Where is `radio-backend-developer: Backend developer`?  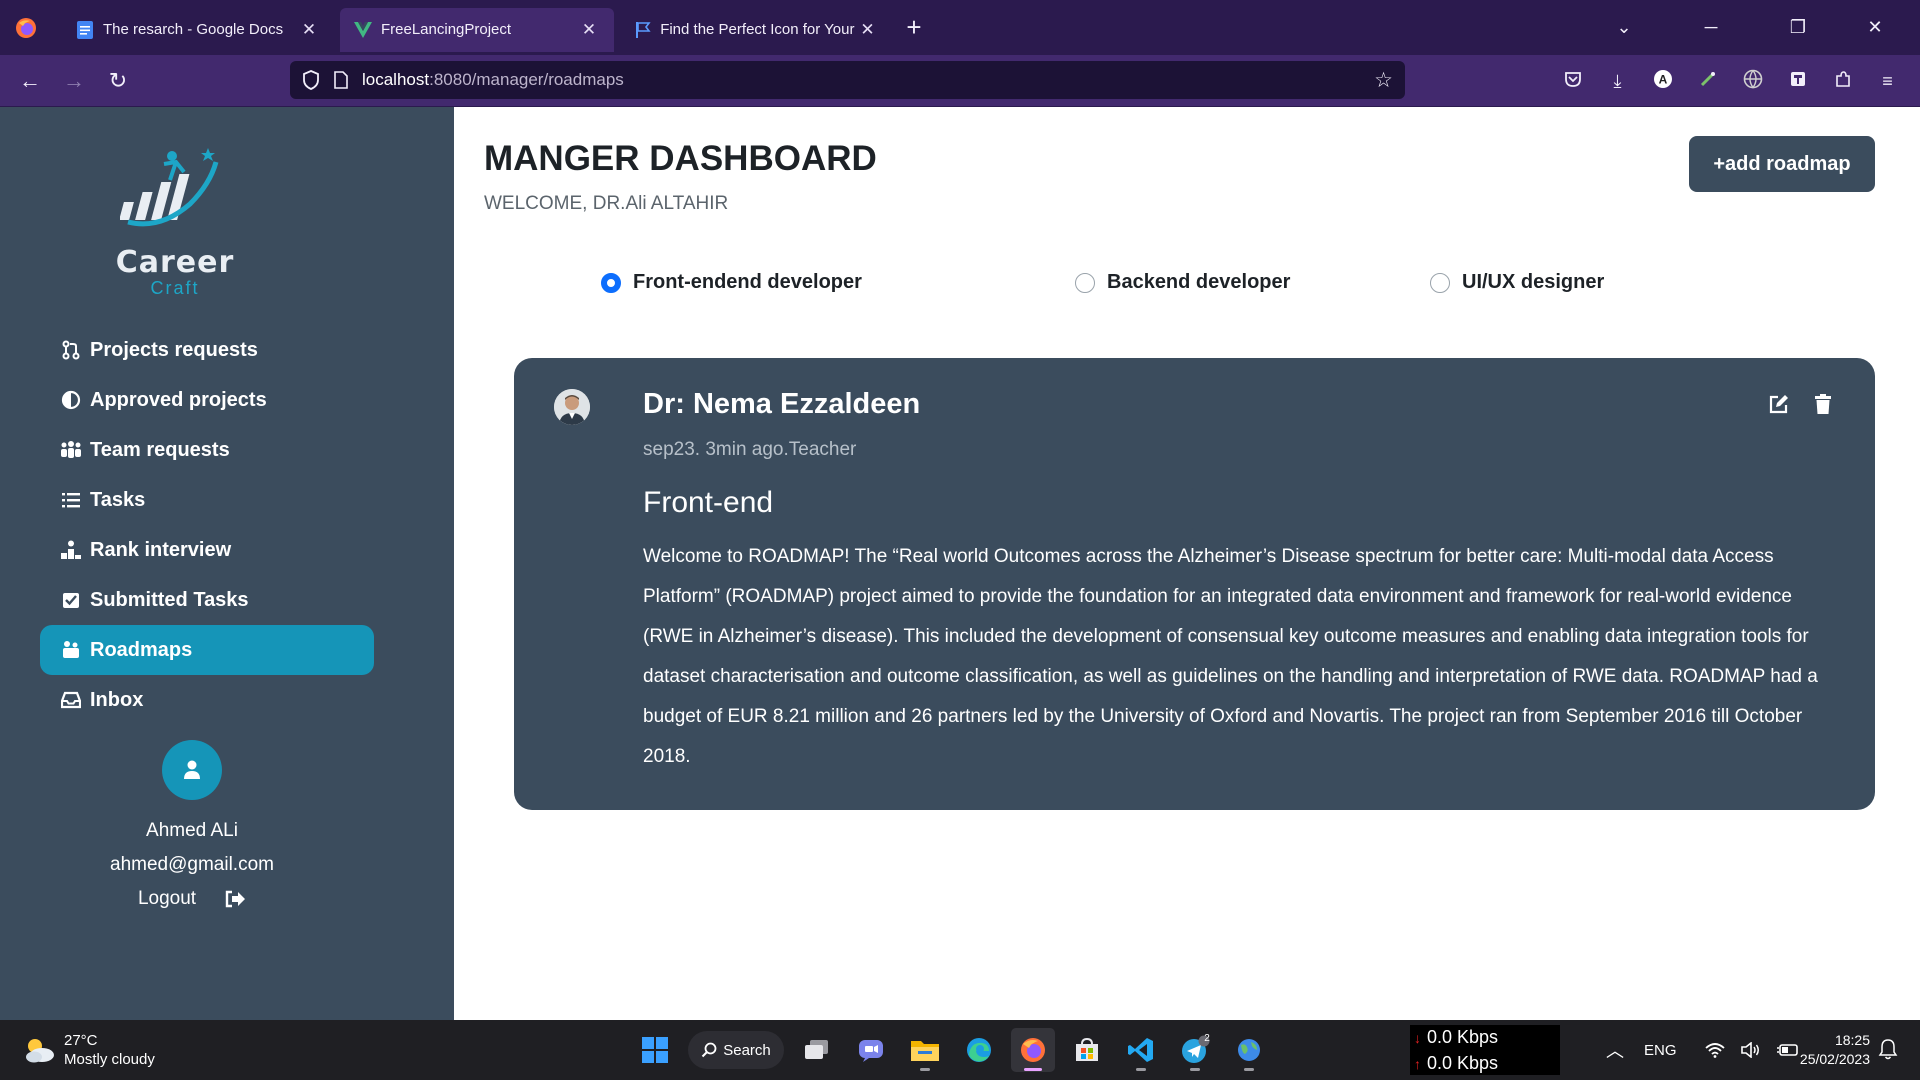
radio-backend-developer: Backend developer is located at coordinates (1182, 282).